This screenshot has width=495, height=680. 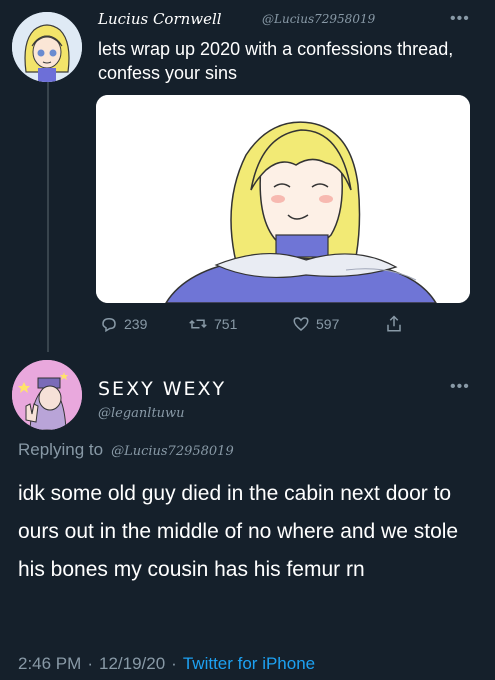 What do you see at coordinates (47, 47) in the screenshot?
I see `avatar-lucius` at bounding box center [47, 47].